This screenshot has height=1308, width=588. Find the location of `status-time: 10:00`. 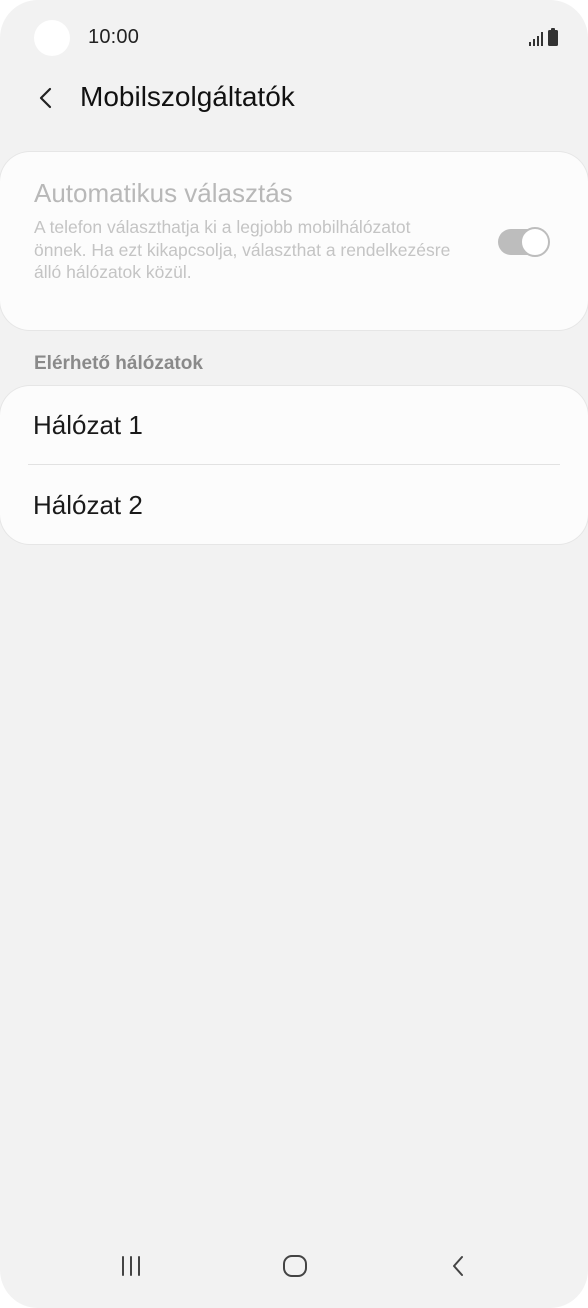

status-time: 10:00 is located at coordinates (114, 37).